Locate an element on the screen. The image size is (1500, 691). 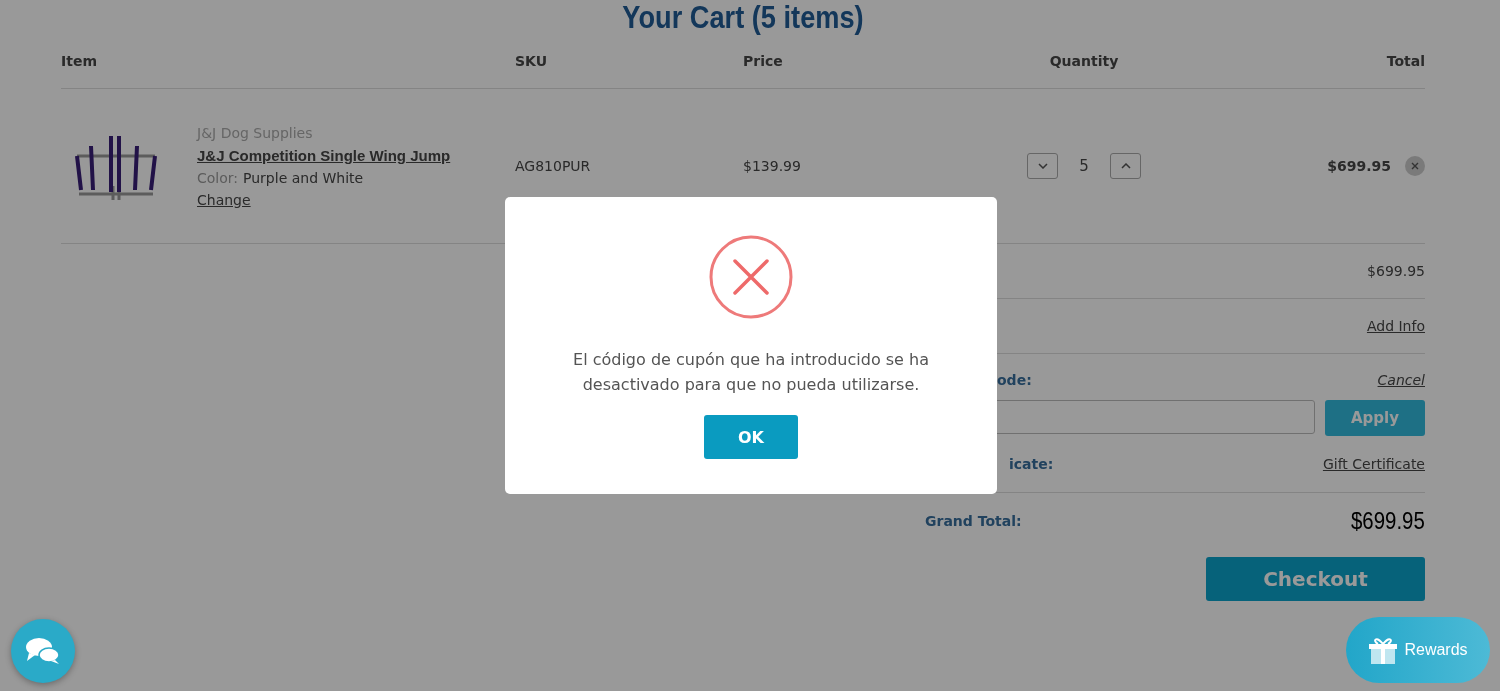
error-message: El código de cupón que ha introducido se ha desactivado para que no pueda utilizarse. is located at coordinates (751, 372).